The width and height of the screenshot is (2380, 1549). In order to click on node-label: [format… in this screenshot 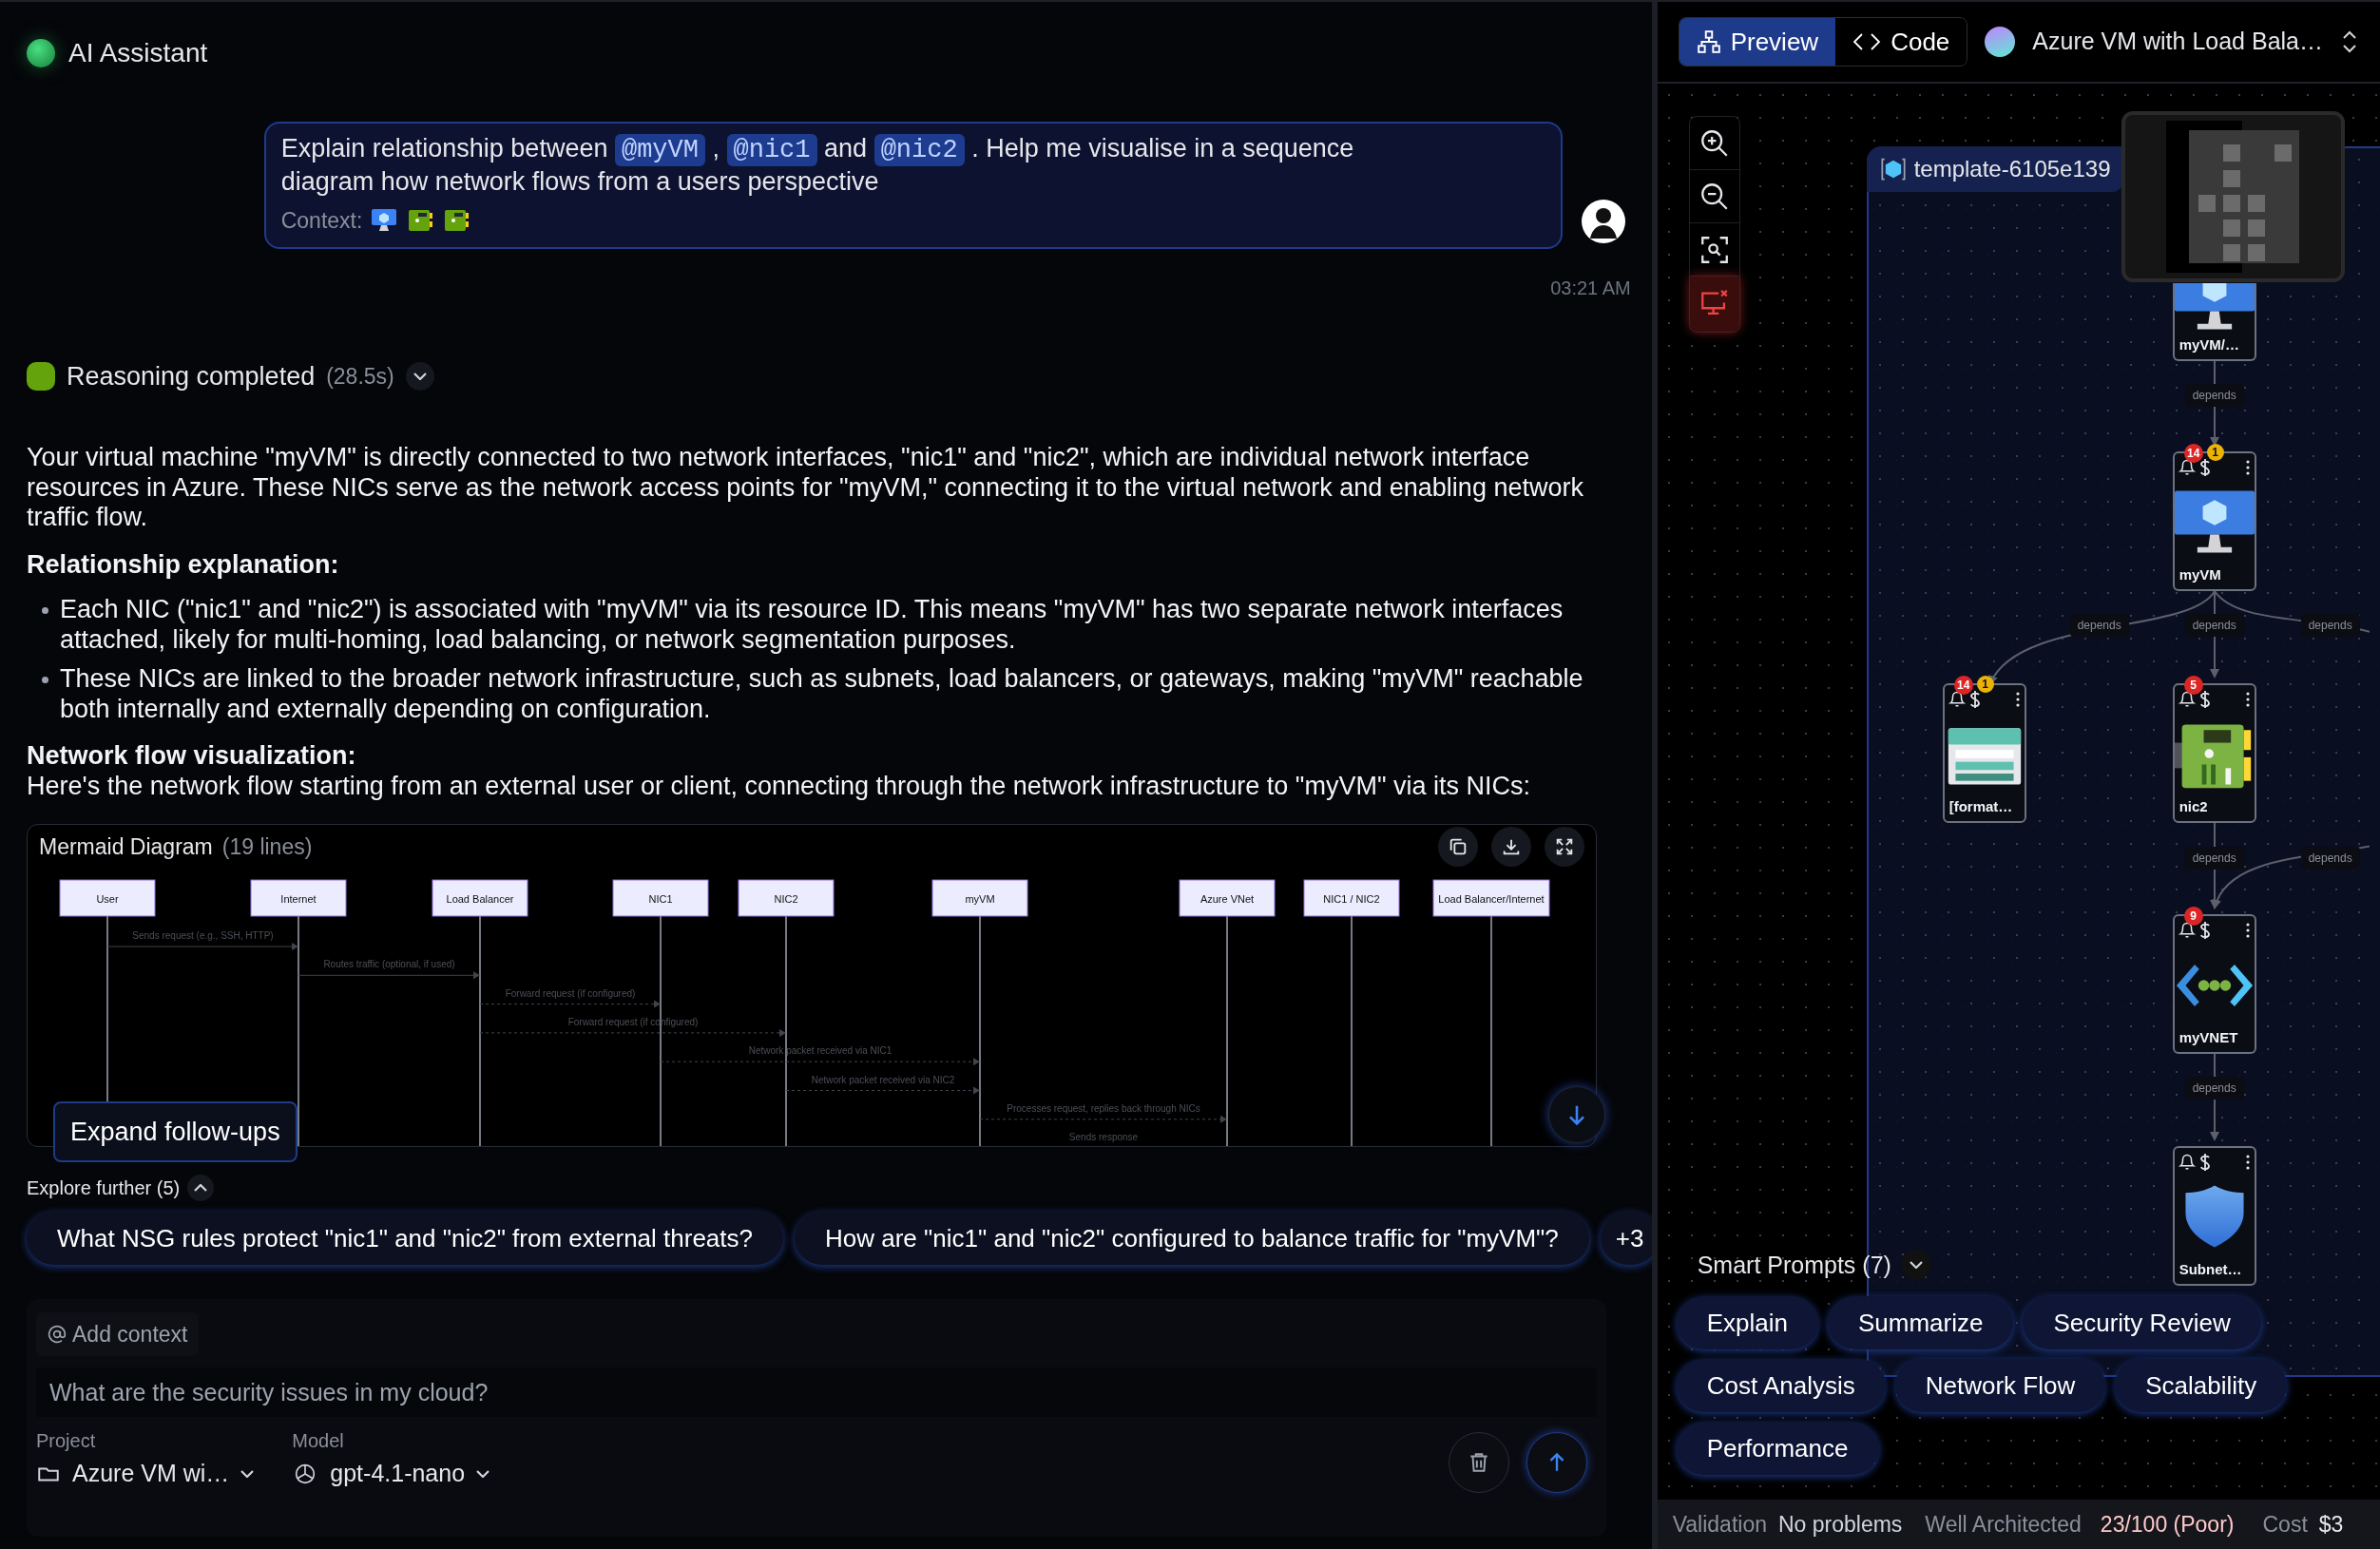, I will do `click(1981, 806)`.